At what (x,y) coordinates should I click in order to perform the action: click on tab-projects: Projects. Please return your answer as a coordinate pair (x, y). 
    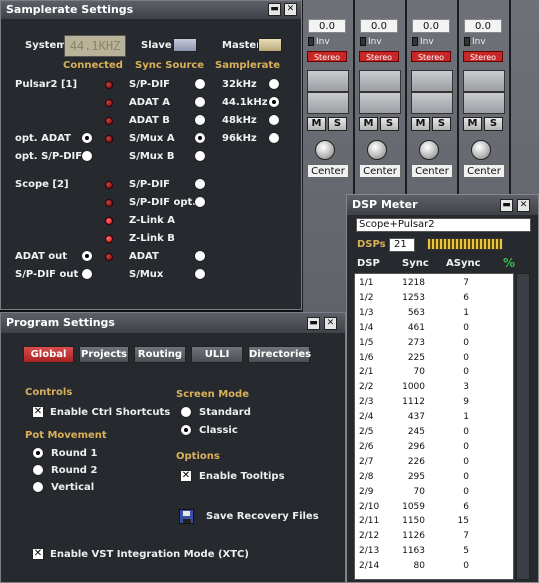
    Looking at the image, I should click on (104, 354).